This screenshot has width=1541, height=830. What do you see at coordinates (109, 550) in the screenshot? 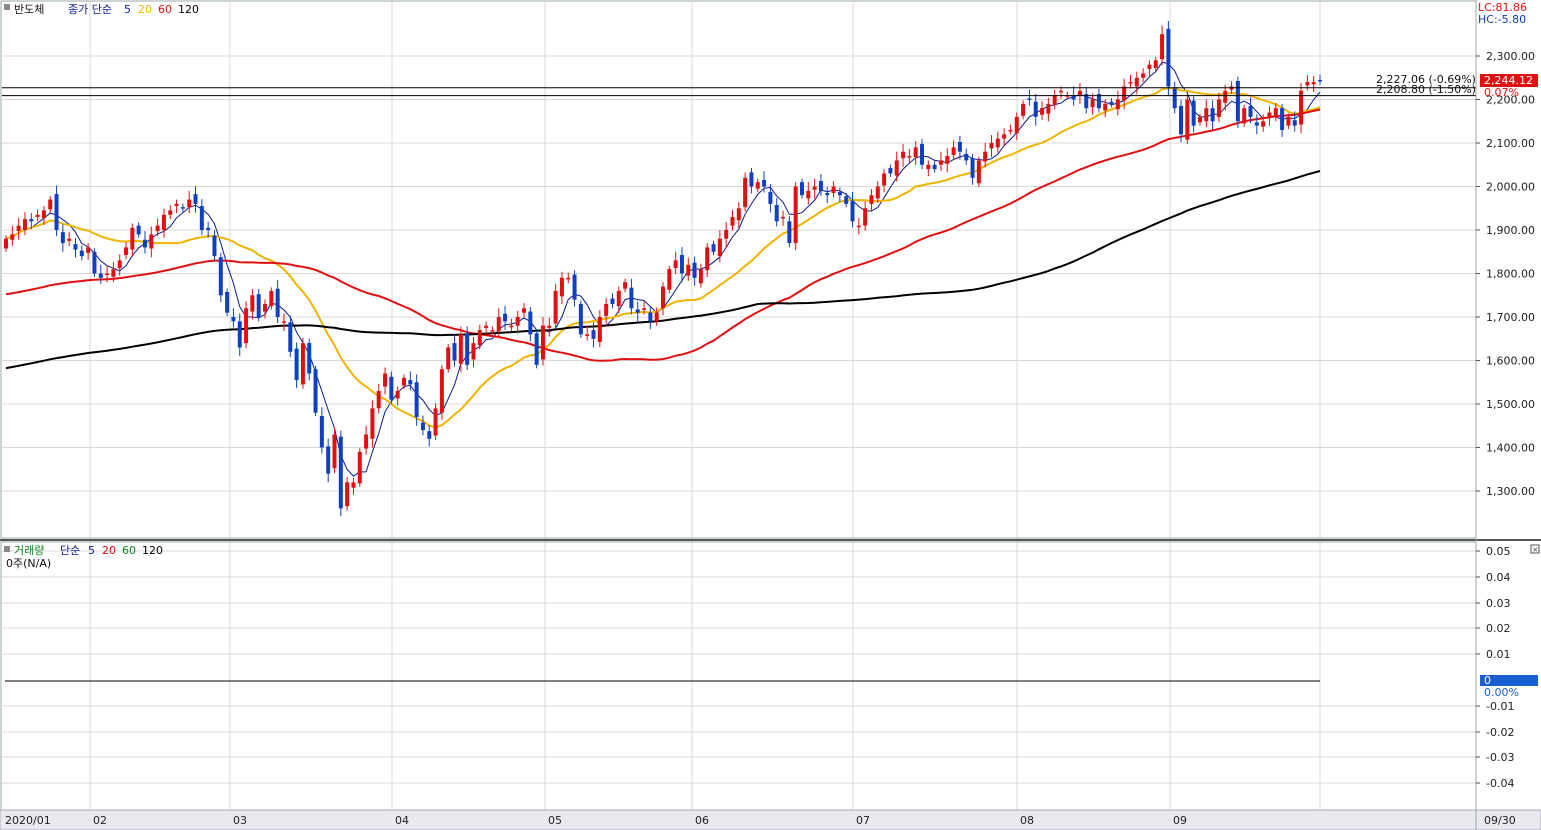
I see `volume-ma-20: 20` at bounding box center [109, 550].